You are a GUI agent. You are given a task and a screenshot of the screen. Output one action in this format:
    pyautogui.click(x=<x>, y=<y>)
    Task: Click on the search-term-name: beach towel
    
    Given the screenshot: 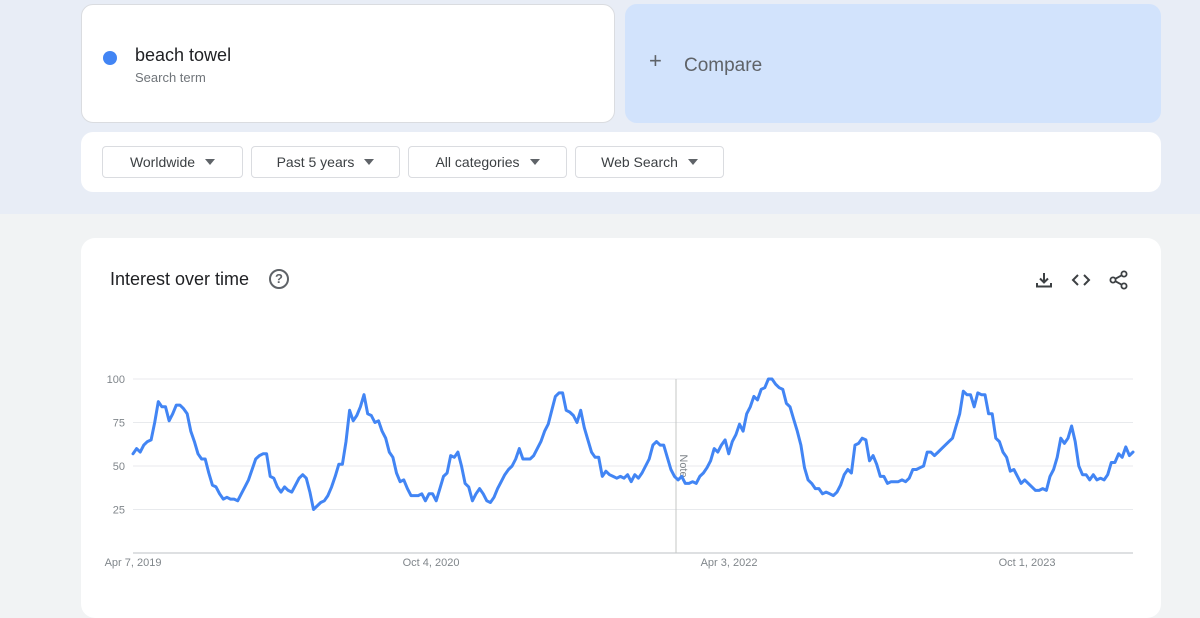 What is the action you would take?
    pyautogui.click(x=183, y=55)
    